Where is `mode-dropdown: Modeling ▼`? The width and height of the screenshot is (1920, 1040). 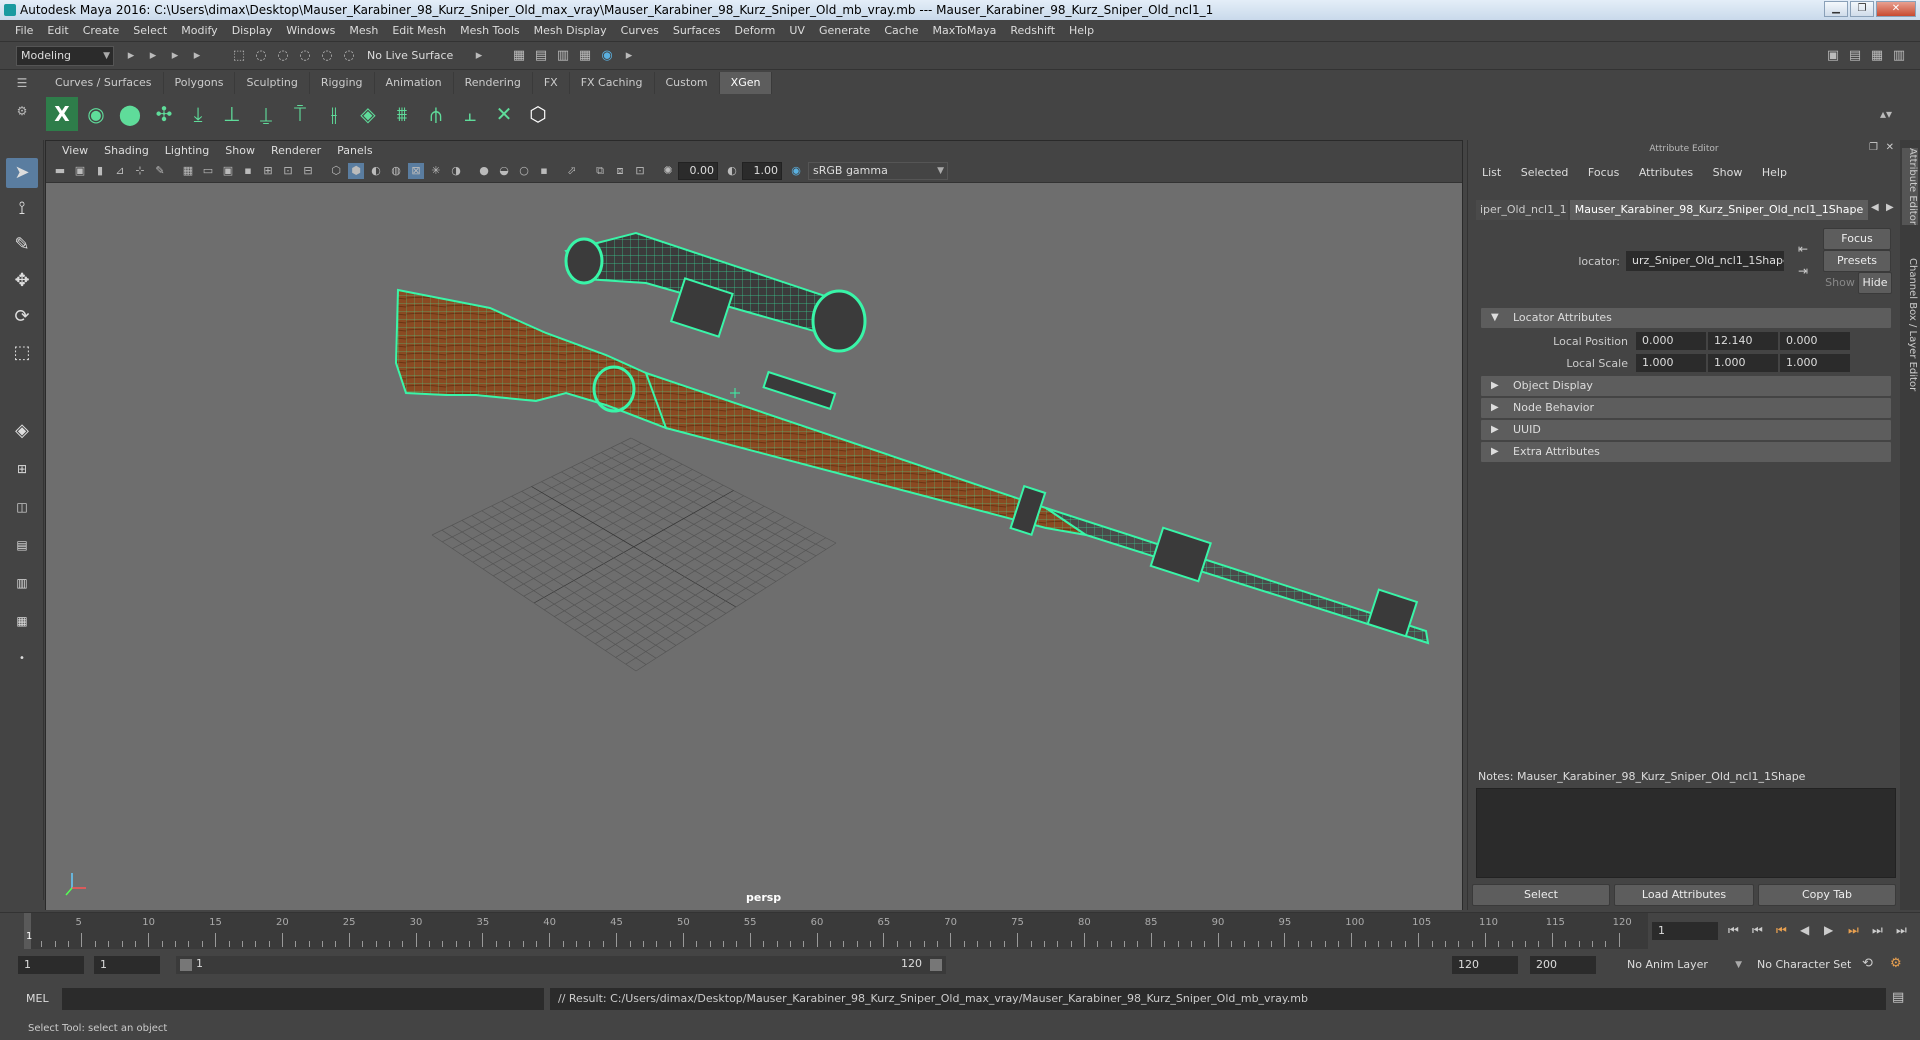
mode-dropdown: Modeling ▼ is located at coordinates (65, 56).